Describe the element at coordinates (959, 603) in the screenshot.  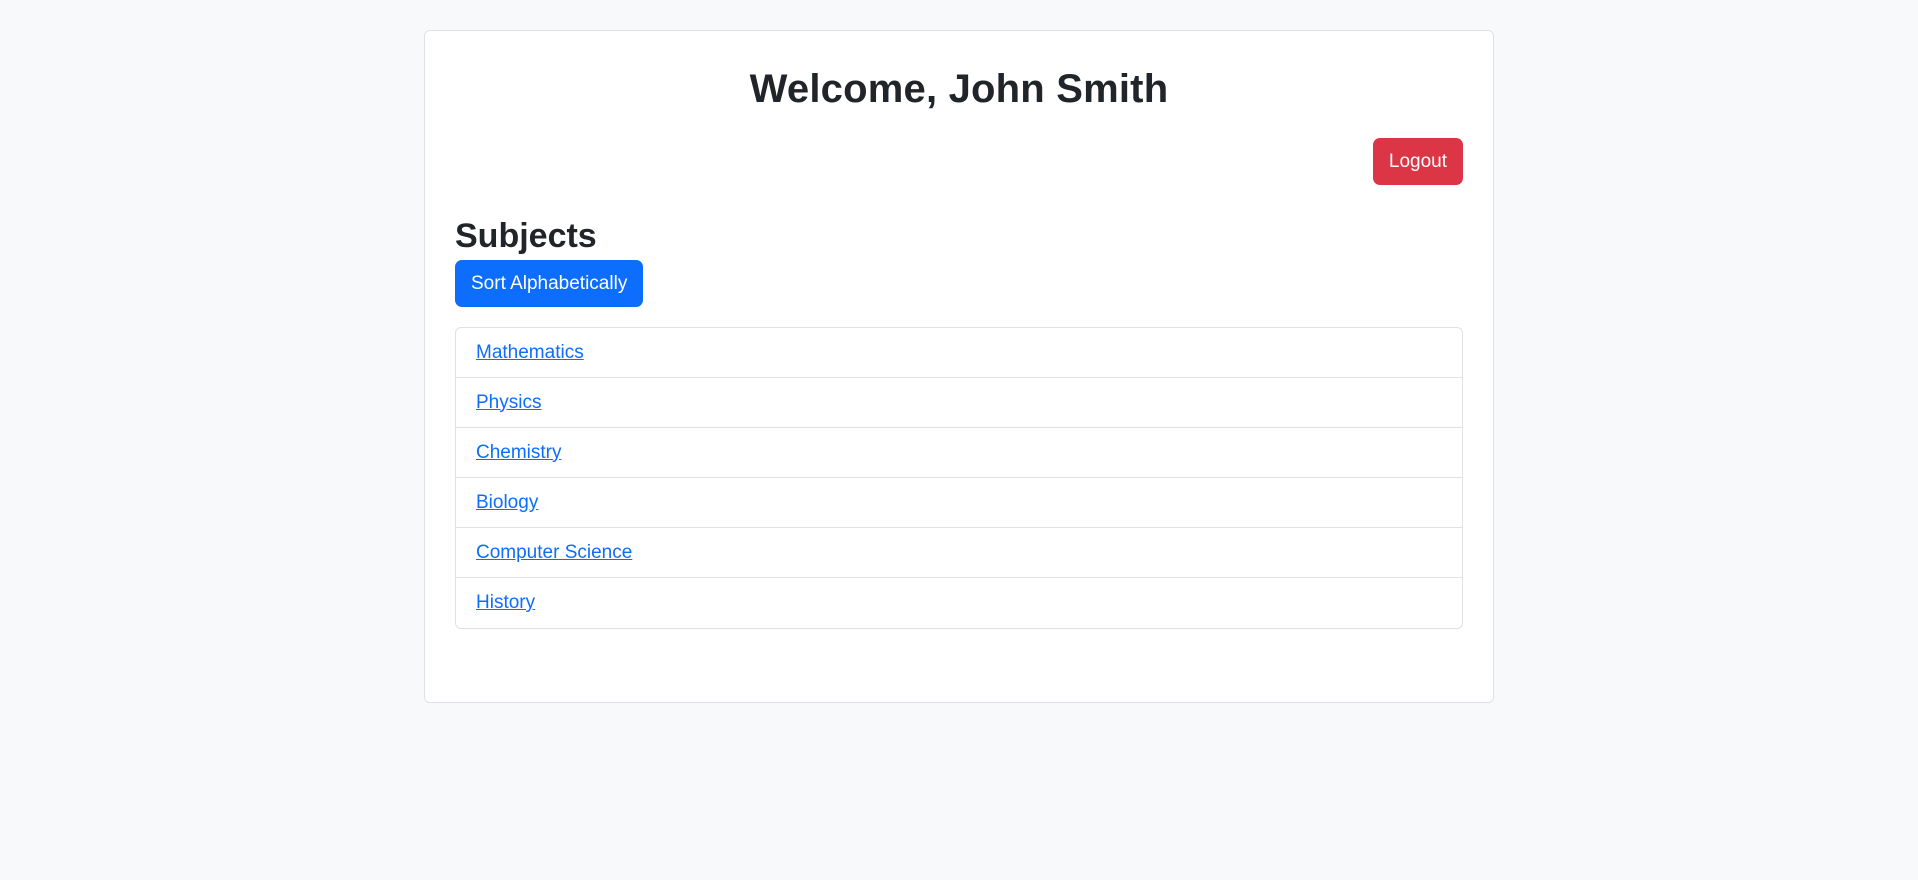
I see `list-item: History` at that location.